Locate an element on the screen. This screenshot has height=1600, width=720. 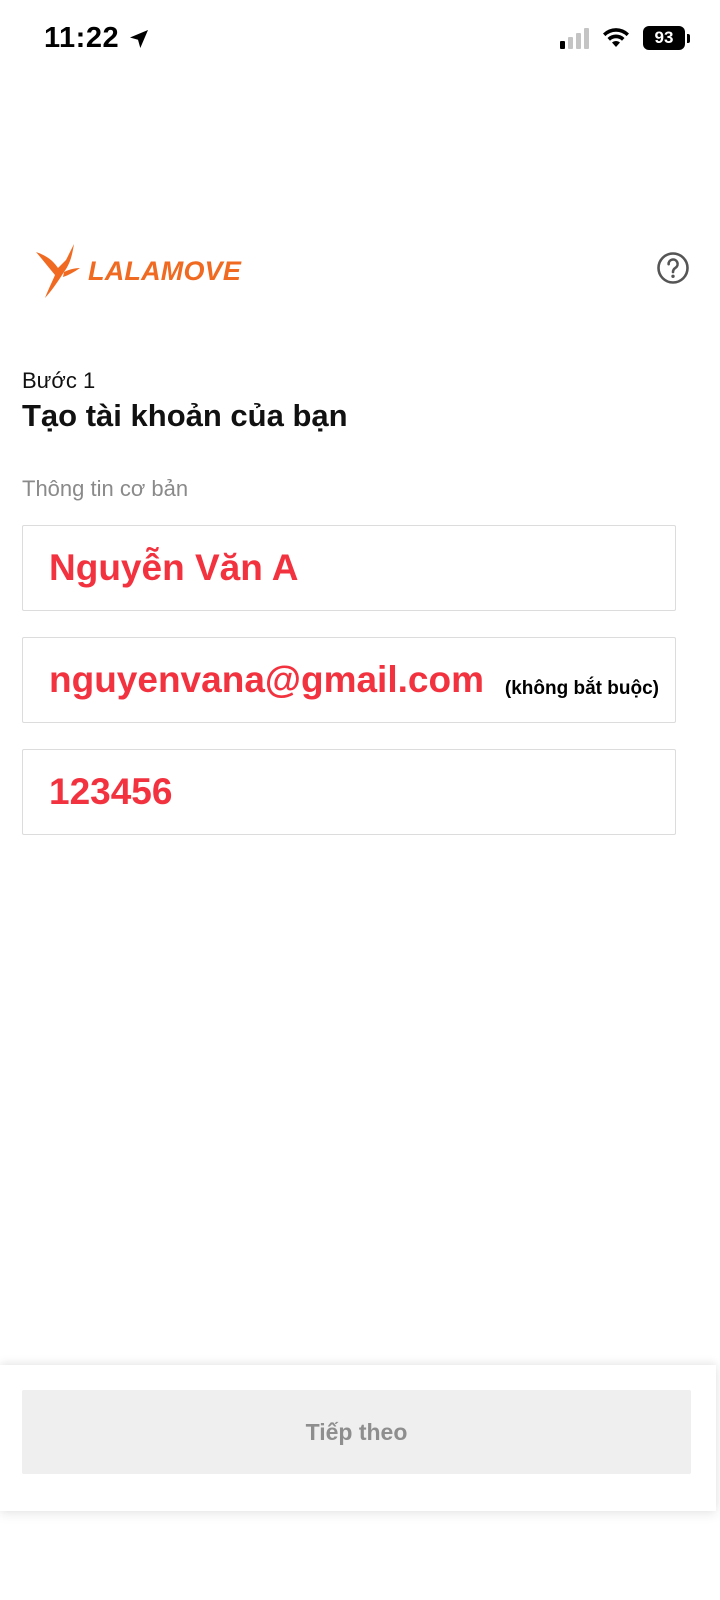
email-field: nguyenvana@gmail.com (không bắt buộc) is located at coordinates (349, 680).